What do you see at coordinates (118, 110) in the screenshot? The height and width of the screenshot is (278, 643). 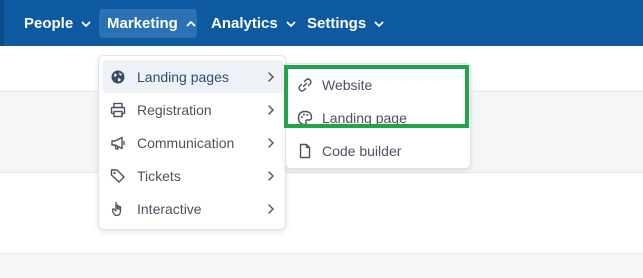 I see `printer-icon` at bounding box center [118, 110].